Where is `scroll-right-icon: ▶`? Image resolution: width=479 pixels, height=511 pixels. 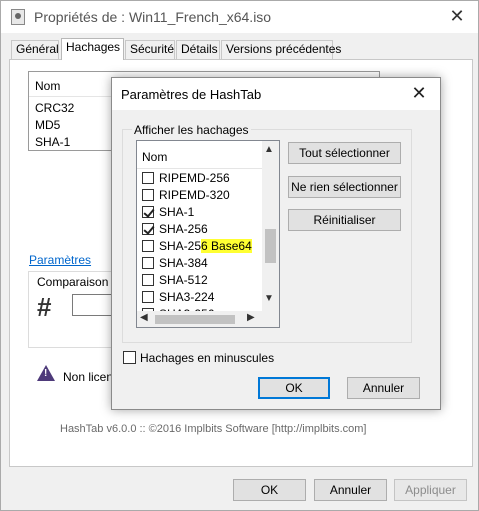
scroll-right-icon: ▶ is located at coordinates (251, 317).